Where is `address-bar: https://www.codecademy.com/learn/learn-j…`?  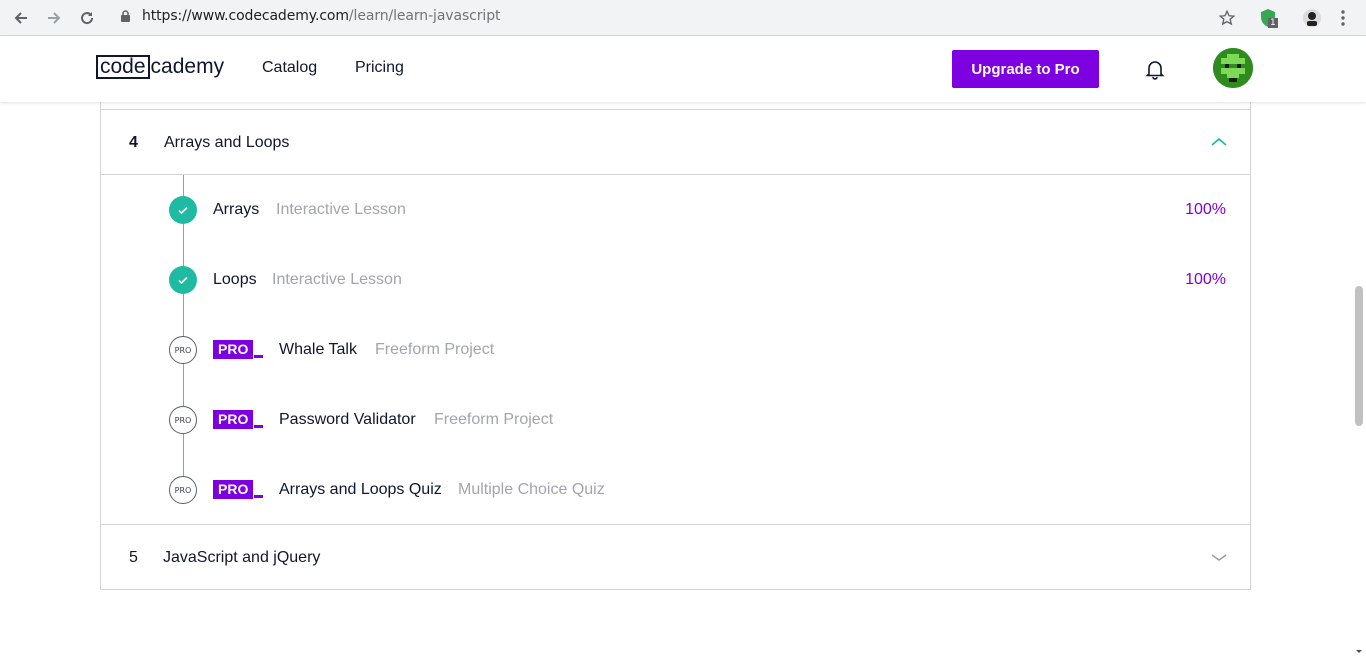 address-bar: https://www.codecademy.com/learn/learn-j… is located at coordinates (321, 16).